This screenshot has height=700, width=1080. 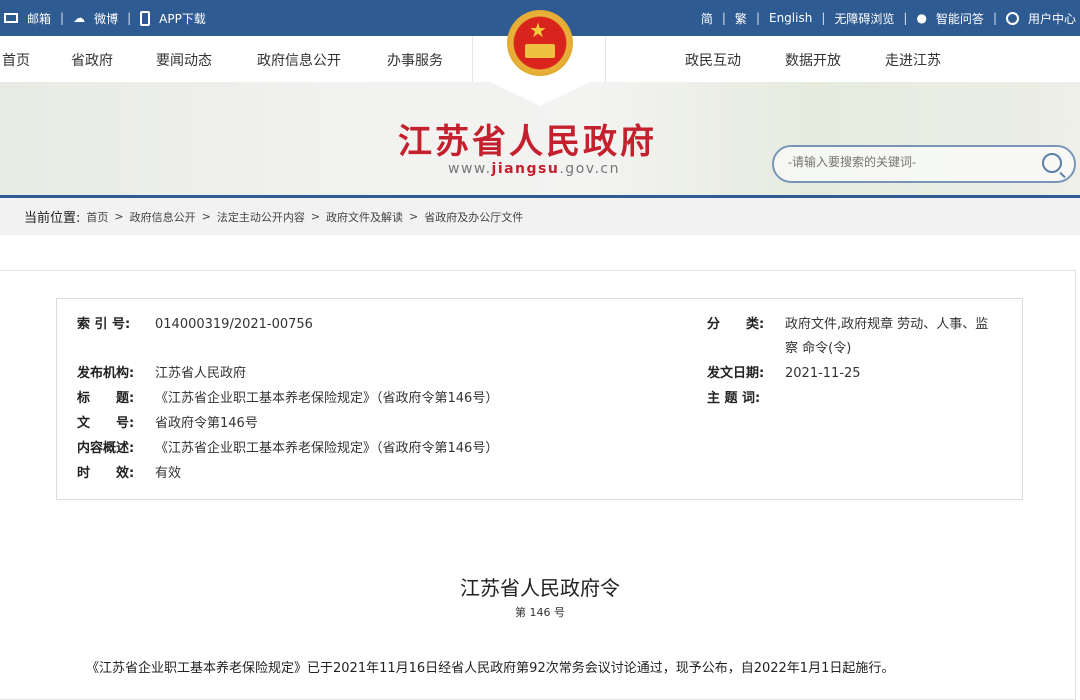 What do you see at coordinates (201, 373) in the screenshot?
I see `publisher-value: 江苏省人民政府` at bounding box center [201, 373].